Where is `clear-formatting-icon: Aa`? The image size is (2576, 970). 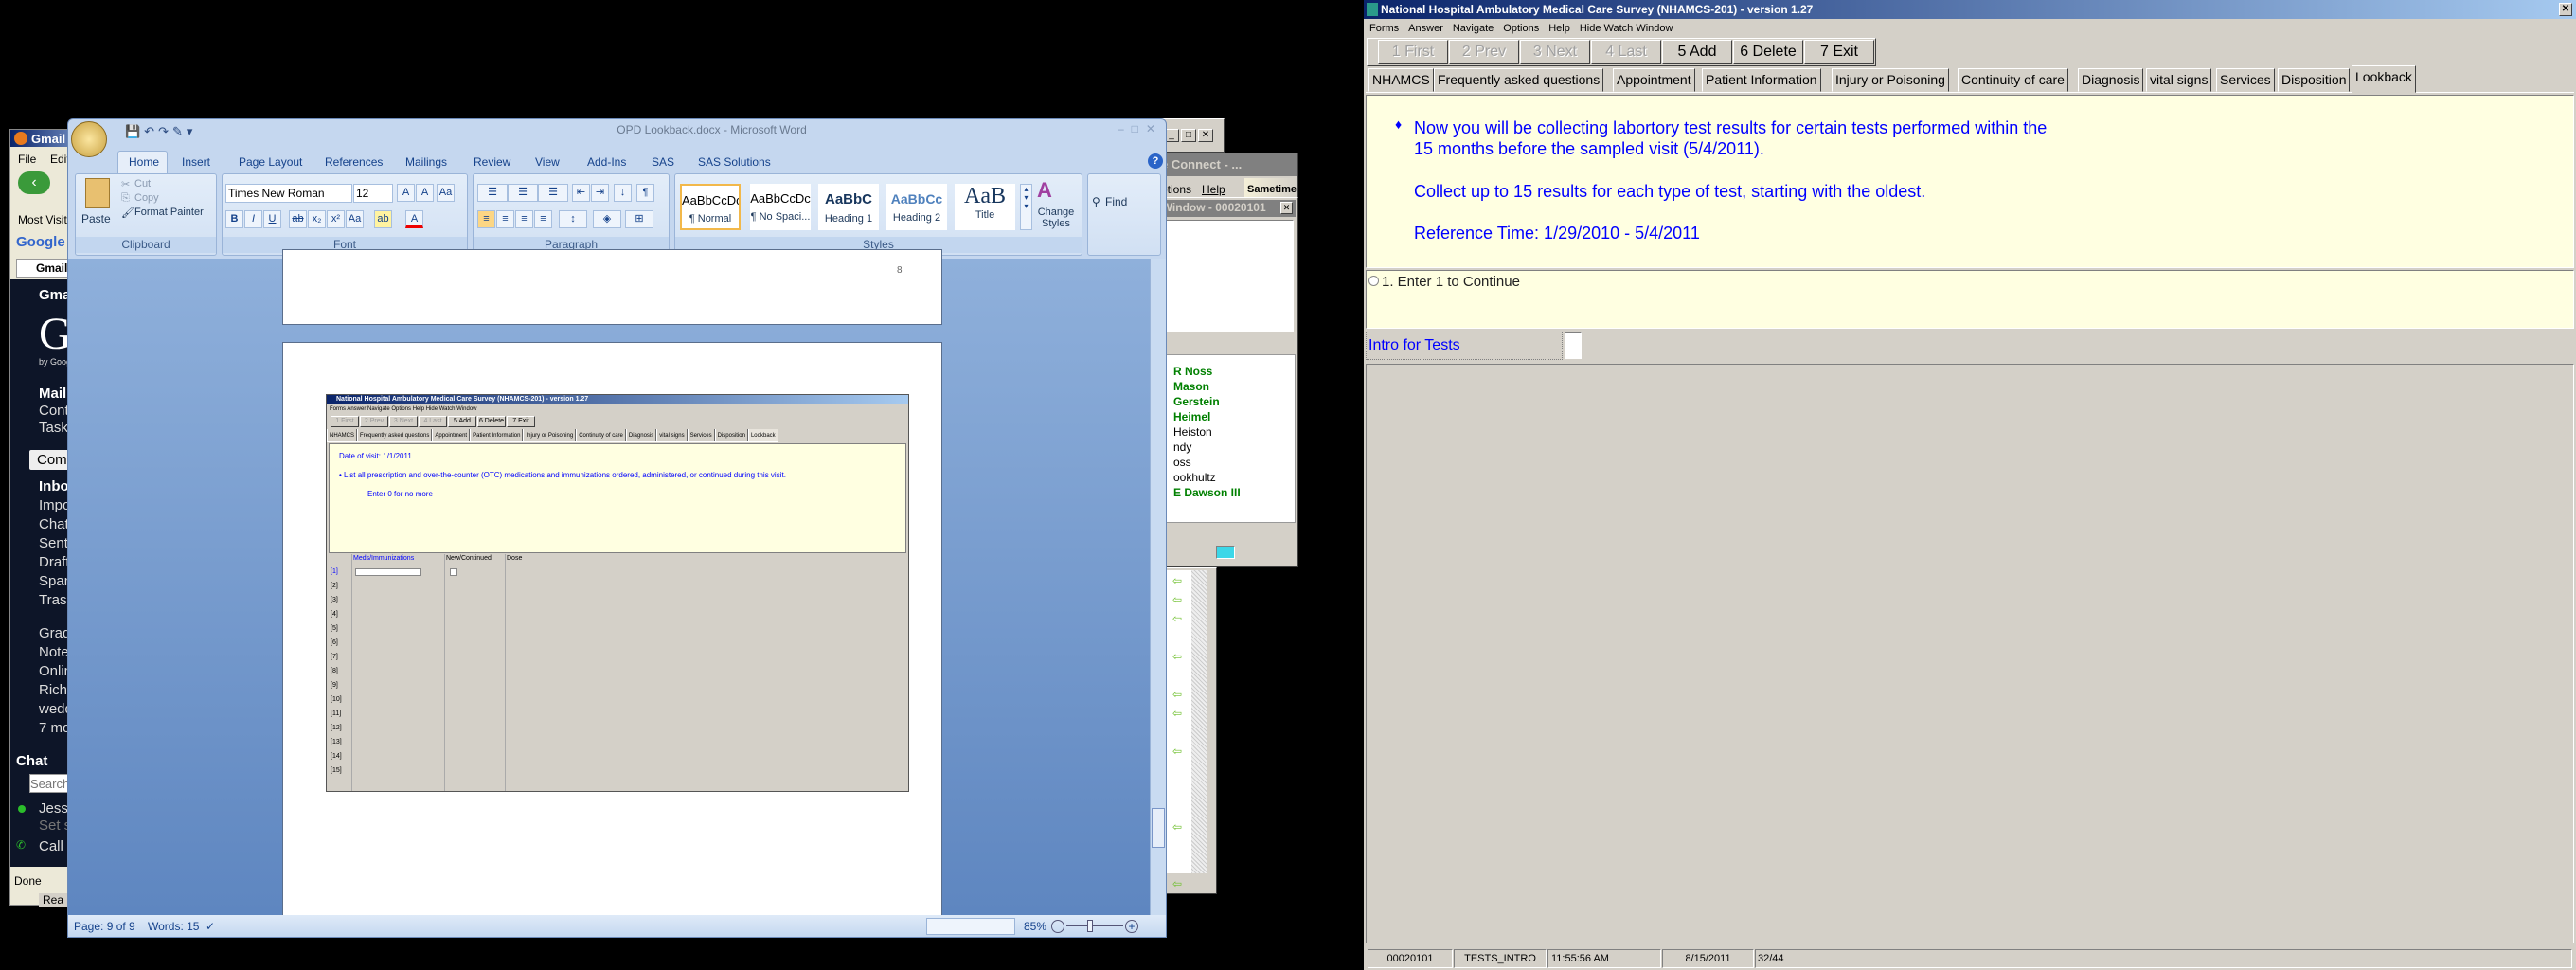 clear-formatting-icon: Aa is located at coordinates (446, 193).